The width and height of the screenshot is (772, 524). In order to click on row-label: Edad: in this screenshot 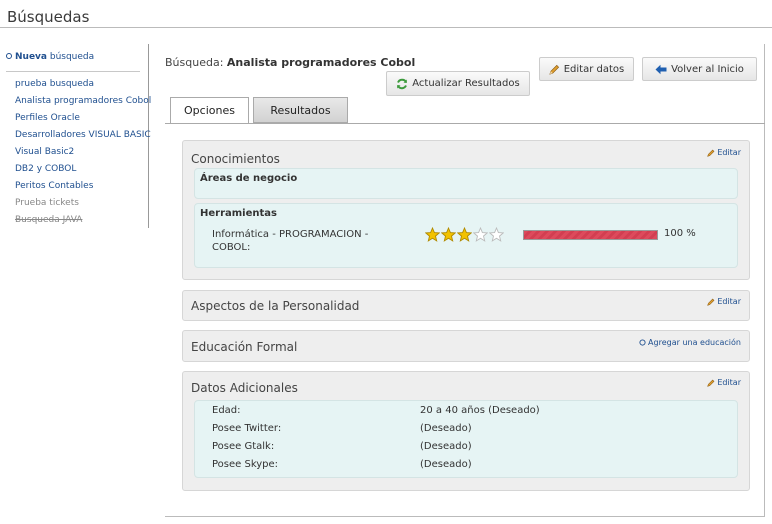, I will do `click(226, 410)`.